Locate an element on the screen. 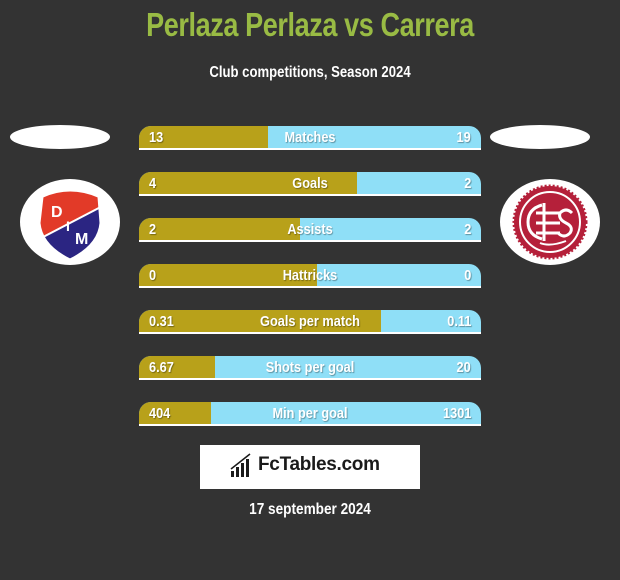 Image resolution: width=620 pixels, height=580 pixels. right-value: 20 is located at coordinates (463, 367).